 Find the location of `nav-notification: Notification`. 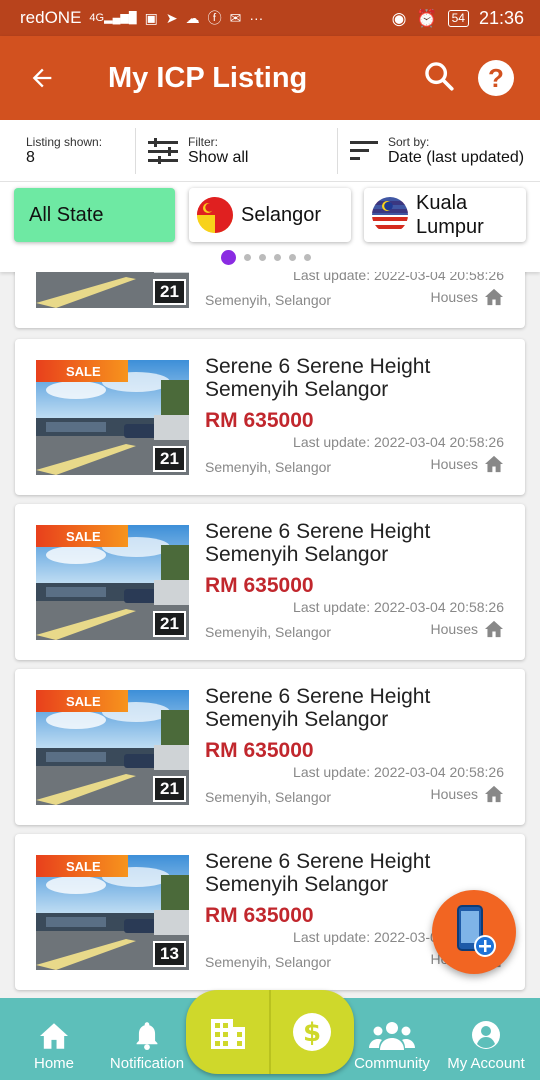

nav-notification: Notification is located at coordinates (147, 1039).